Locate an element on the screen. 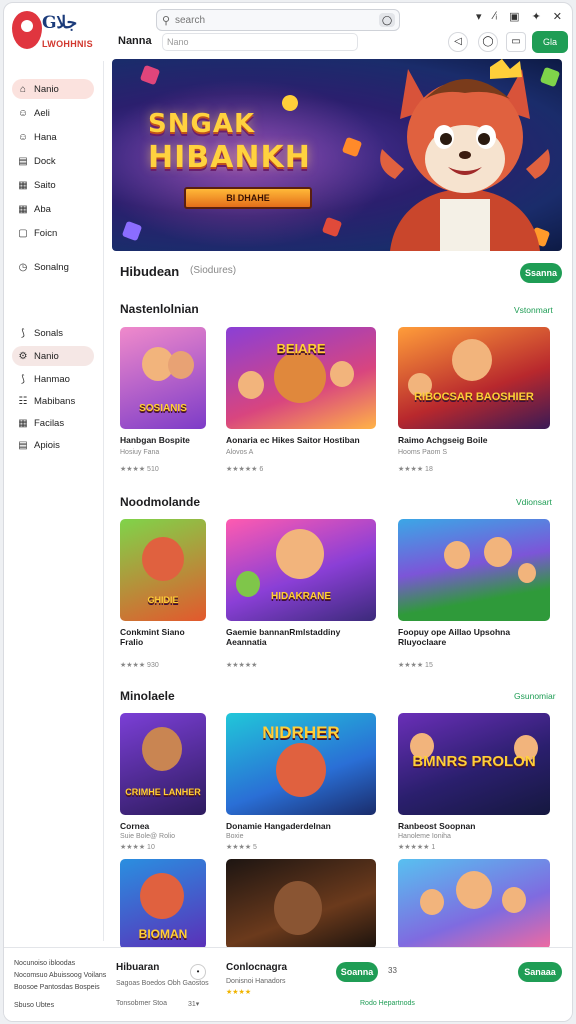 The height and width of the screenshot is (1024, 576). game-title: Donamie Hangaderdelnan is located at coordinates (278, 826).